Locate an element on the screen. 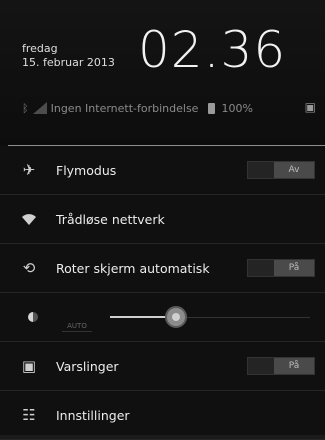 The height and width of the screenshot is (440, 325). setting-row-flymodus: ✈ Flymodus Av is located at coordinates (162, 170).